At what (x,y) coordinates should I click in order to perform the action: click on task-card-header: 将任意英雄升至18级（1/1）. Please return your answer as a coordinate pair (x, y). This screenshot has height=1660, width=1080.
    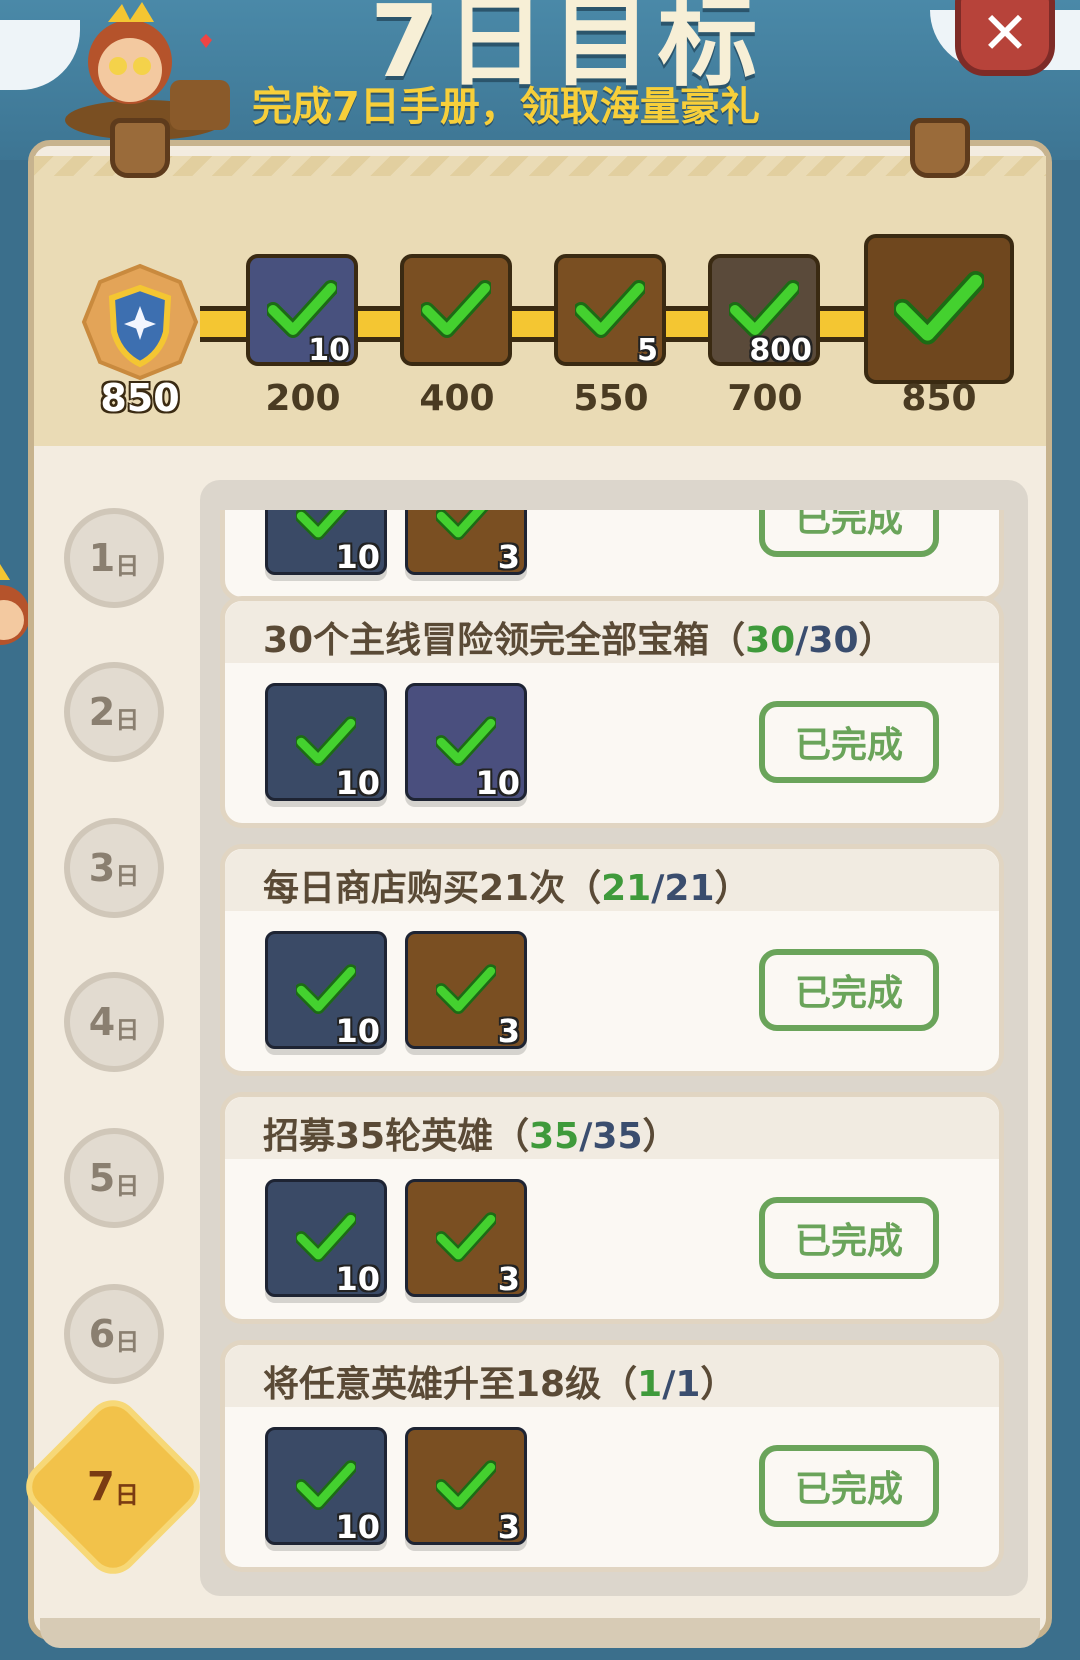
    Looking at the image, I should click on (612, 1376).